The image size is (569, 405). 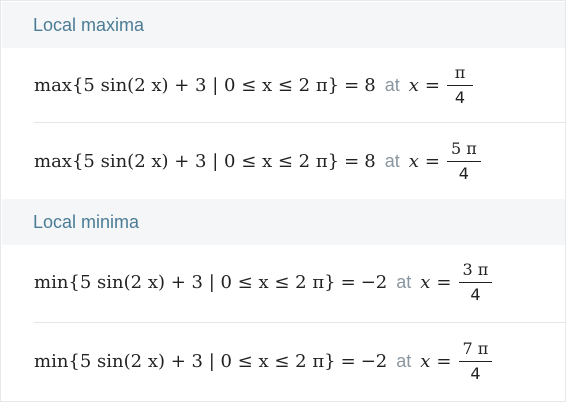 What do you see at coordinates (459, 84) in the screenshot?
I see `x-fraction: π 4` at bounding box center [459, 84].